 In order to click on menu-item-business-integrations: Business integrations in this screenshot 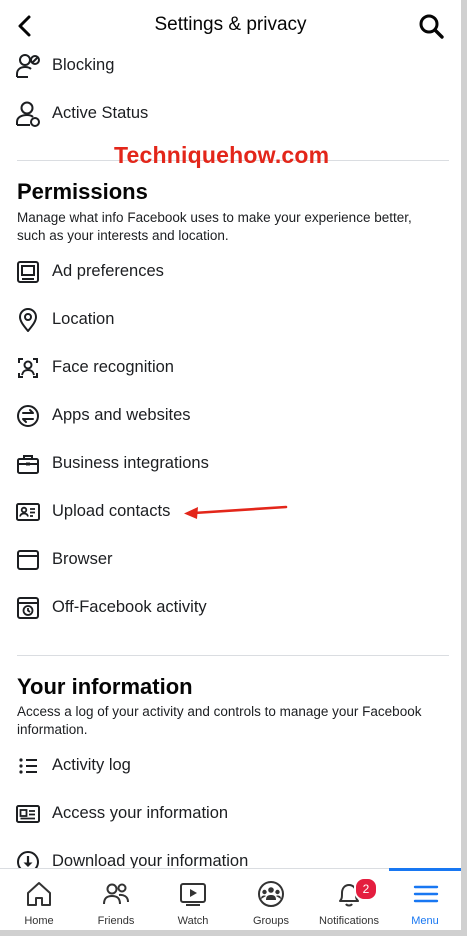, I will do `click(230, 464)`.